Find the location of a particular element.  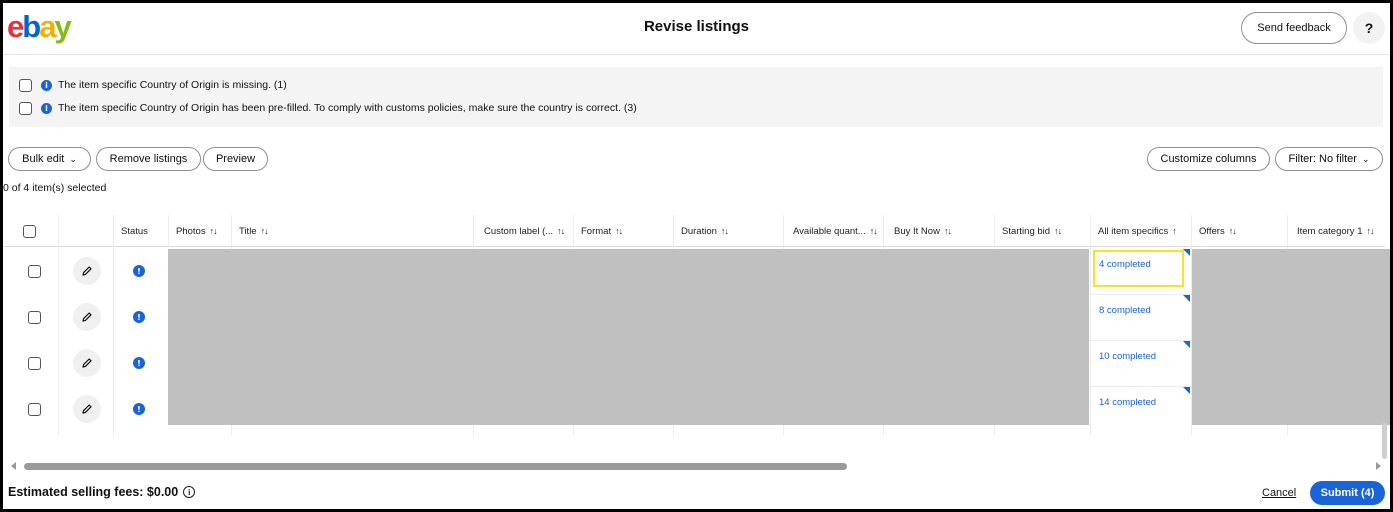

estimated-fees: Estimated selling fees: $0.00 i is located at coordinates (102, 492).